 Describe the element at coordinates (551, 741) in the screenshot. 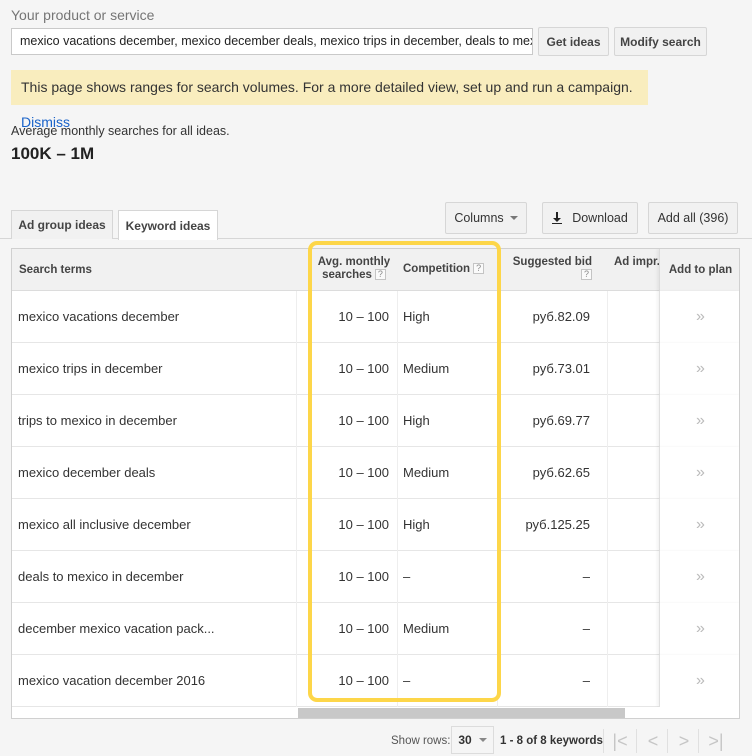

I see `pagination-range: 1 - 8 of 8 keywords` at that location.